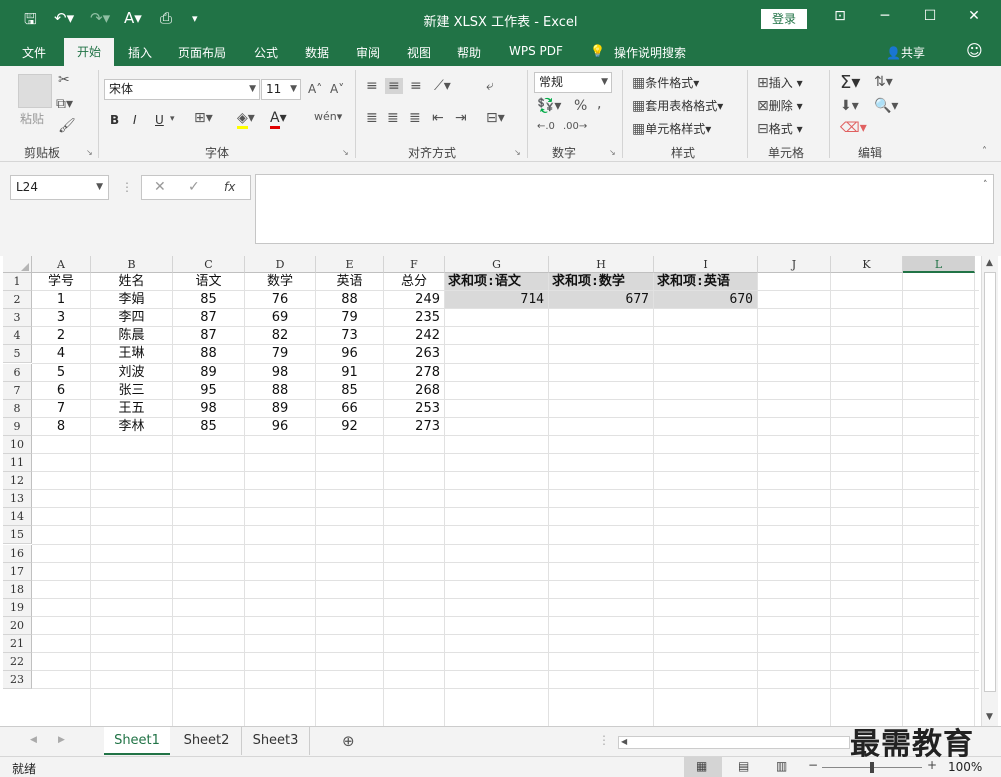 The image size is (1001, 777). Describe the element at coordinates (414, 281) in the screenshot. I see `cell-F1: 总分` at that location.